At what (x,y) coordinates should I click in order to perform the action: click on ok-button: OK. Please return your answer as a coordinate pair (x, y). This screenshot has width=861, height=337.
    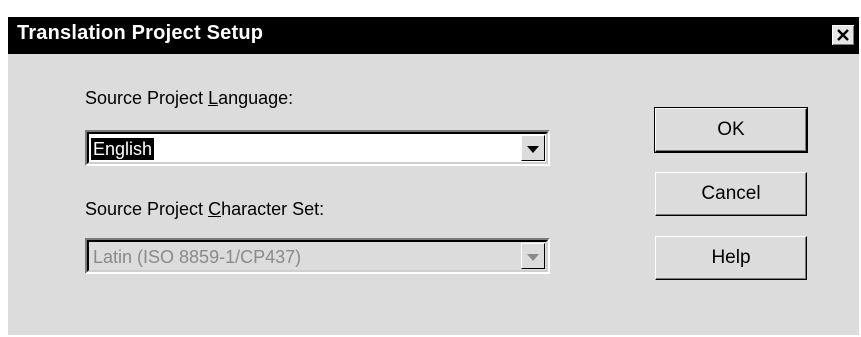
    Looking at the image, I should click on (731, 130).